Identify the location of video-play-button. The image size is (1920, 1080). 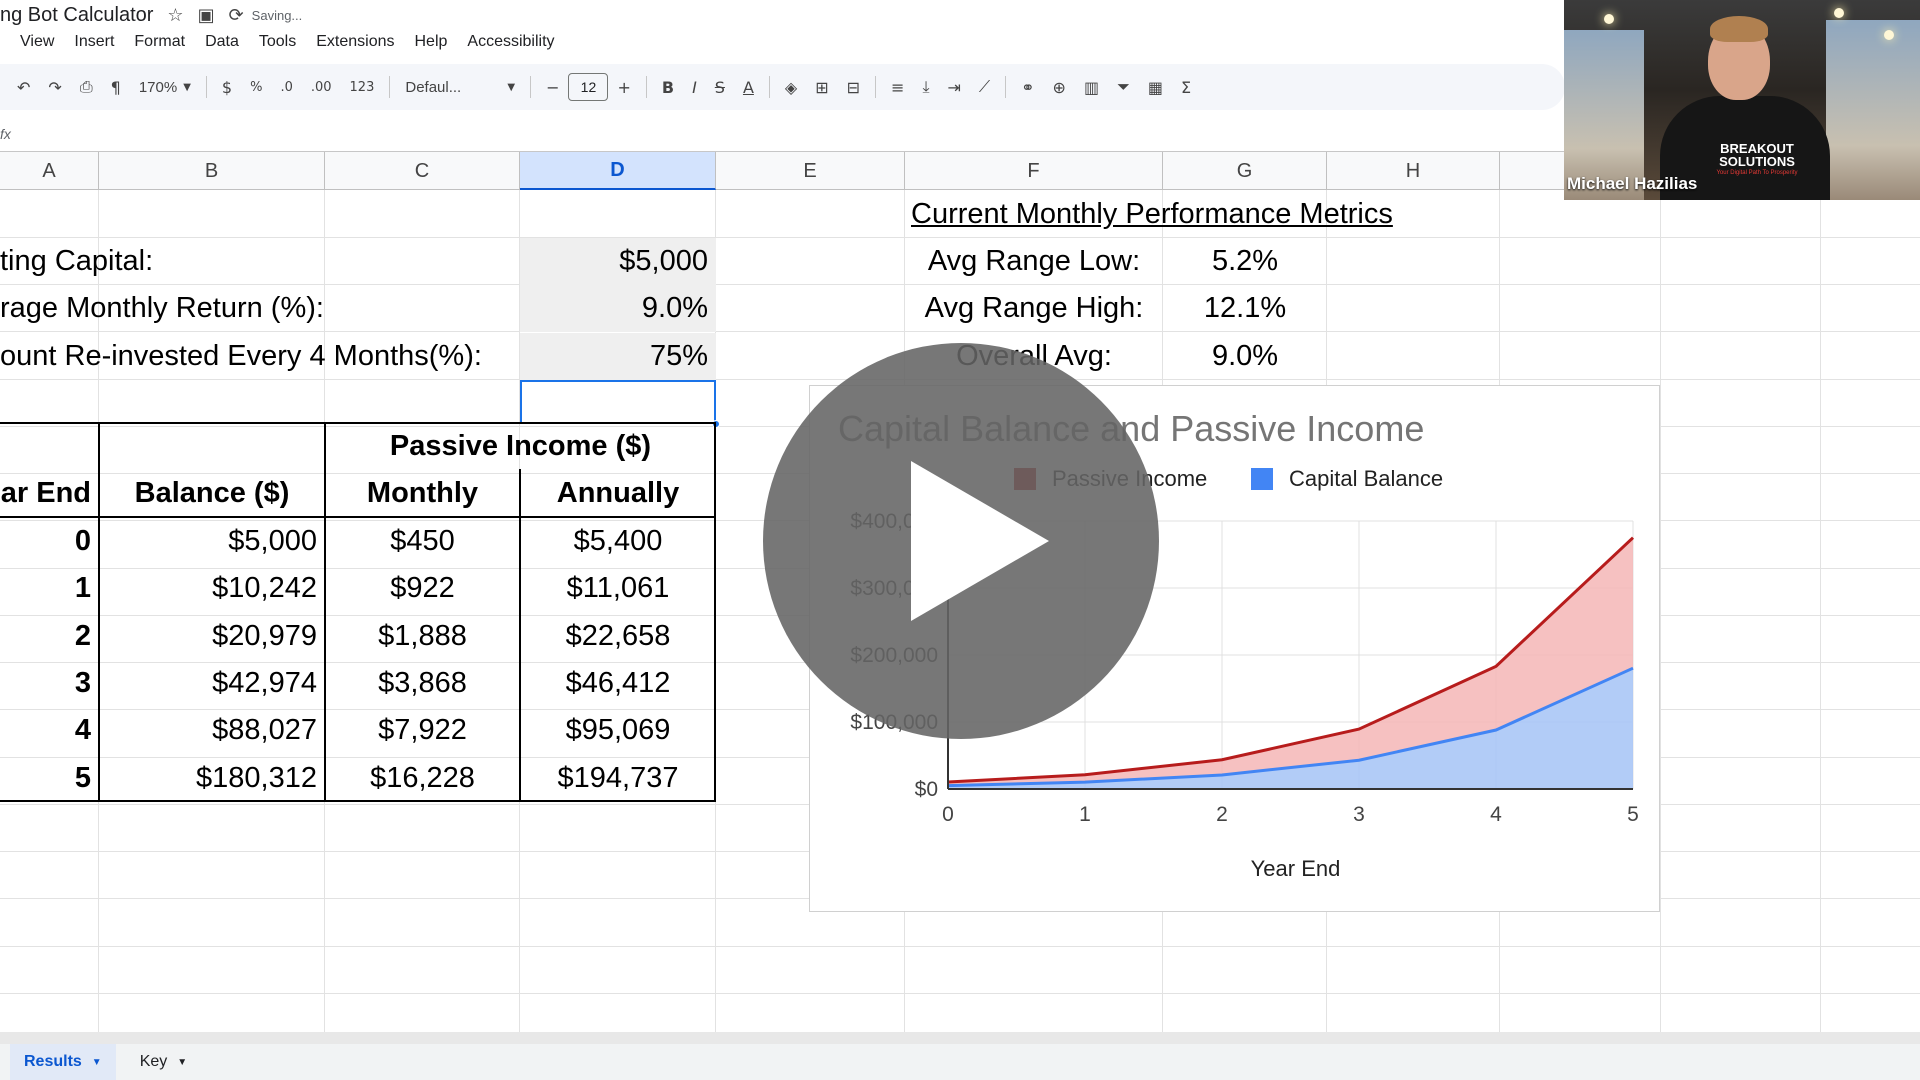
(961, 541).